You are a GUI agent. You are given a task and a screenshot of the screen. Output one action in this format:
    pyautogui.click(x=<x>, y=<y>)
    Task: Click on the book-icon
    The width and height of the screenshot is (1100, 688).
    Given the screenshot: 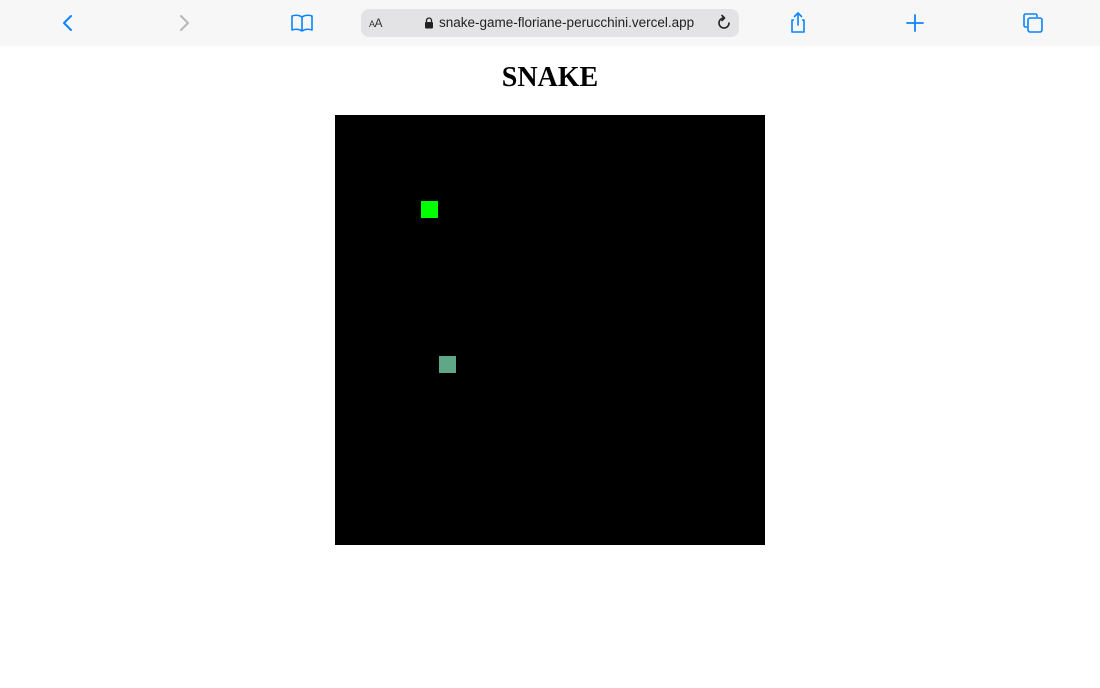 What is the action you would take?
    pyautogui.click(x=302, y=23)
    